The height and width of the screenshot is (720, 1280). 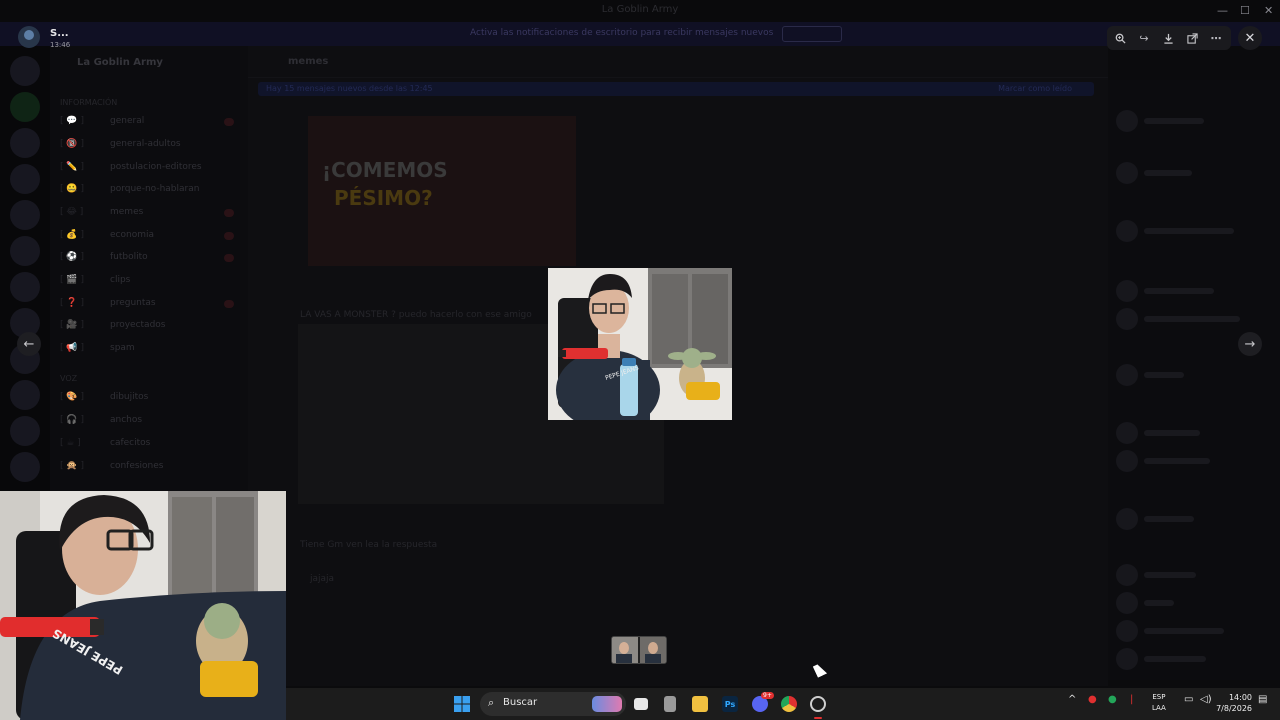 I want to click on channel-item: [ ❓ ] preguntas, so click(x=150, y=305).